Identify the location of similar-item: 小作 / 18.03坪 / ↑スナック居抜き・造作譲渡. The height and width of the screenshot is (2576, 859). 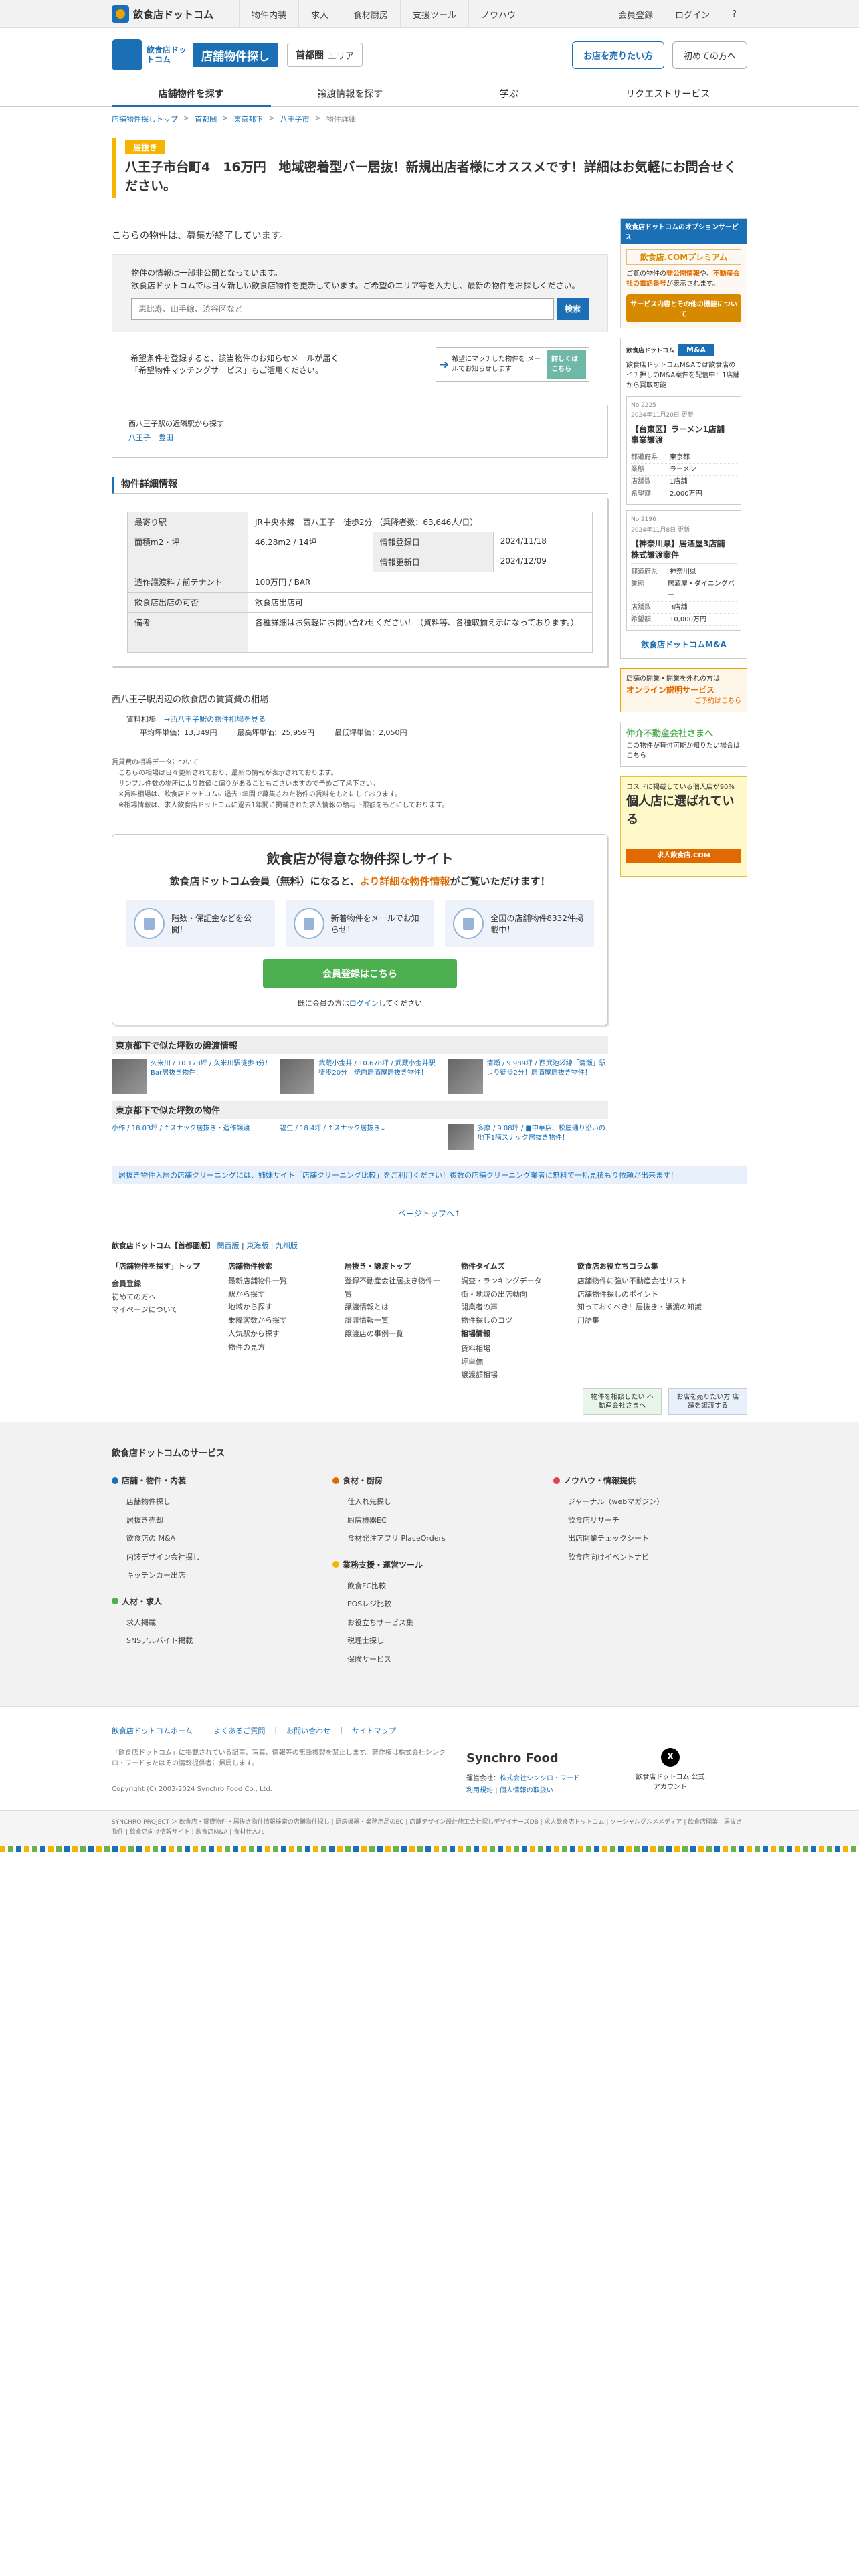
(192, 1137).